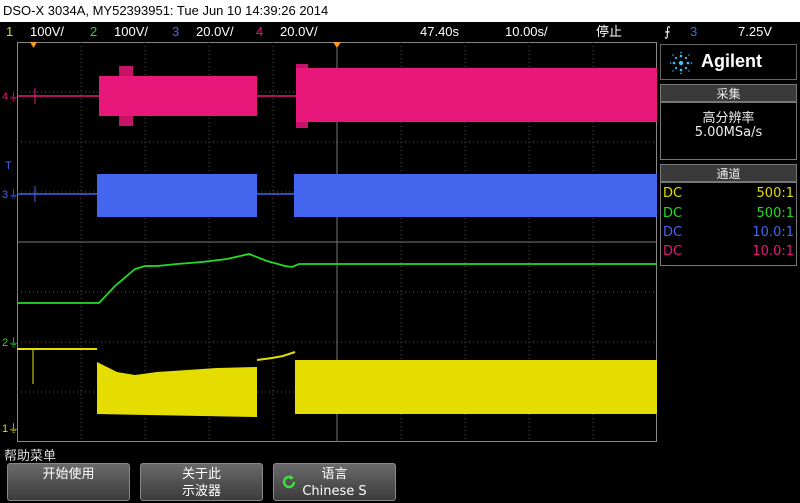  I want to click on ch2-number: 2, so click(93, 32).